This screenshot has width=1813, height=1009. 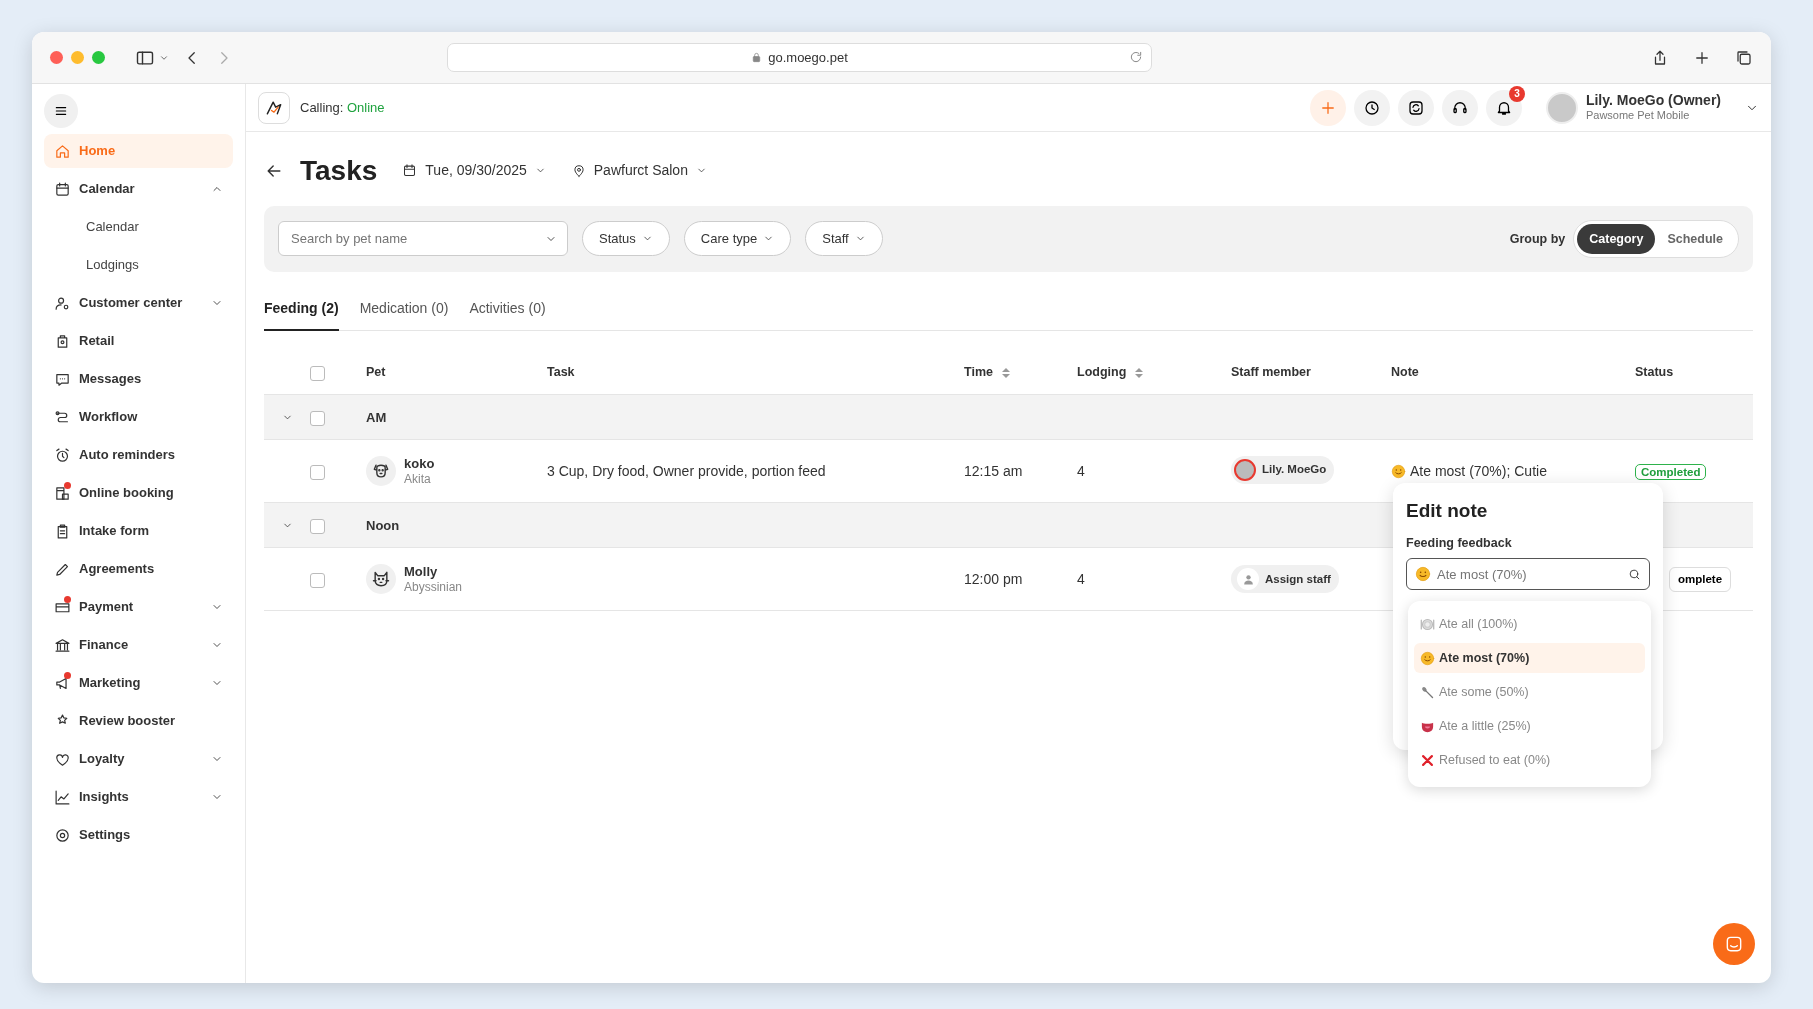 What do you see at coordinates (1638, 116) in the screenshot?
I see `business-name: Pawsome Pet Mobile` at bounding box center [1638, 116].